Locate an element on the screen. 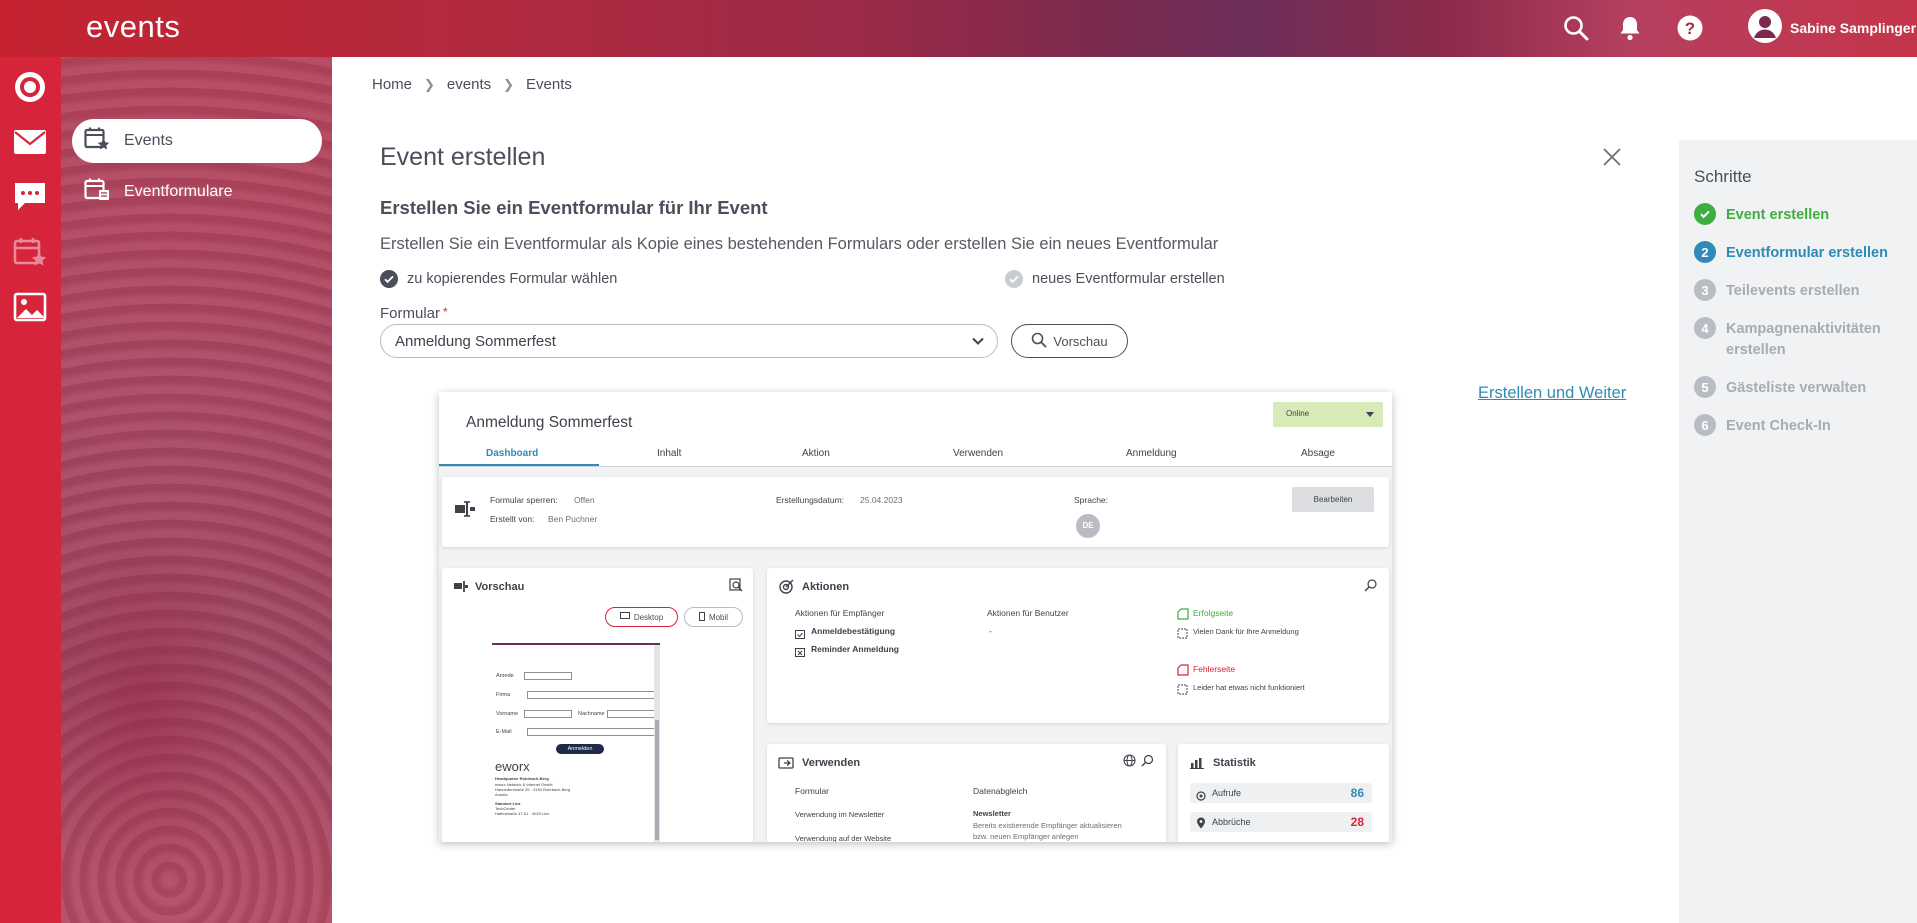  preview-icon is located at coordinates (461, 589).